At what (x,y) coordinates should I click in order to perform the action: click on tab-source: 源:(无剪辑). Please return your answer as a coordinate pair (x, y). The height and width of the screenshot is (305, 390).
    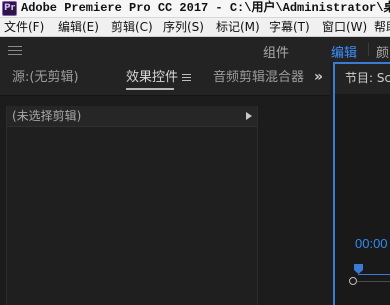
    Looking at the image, I should click on (45, 78).